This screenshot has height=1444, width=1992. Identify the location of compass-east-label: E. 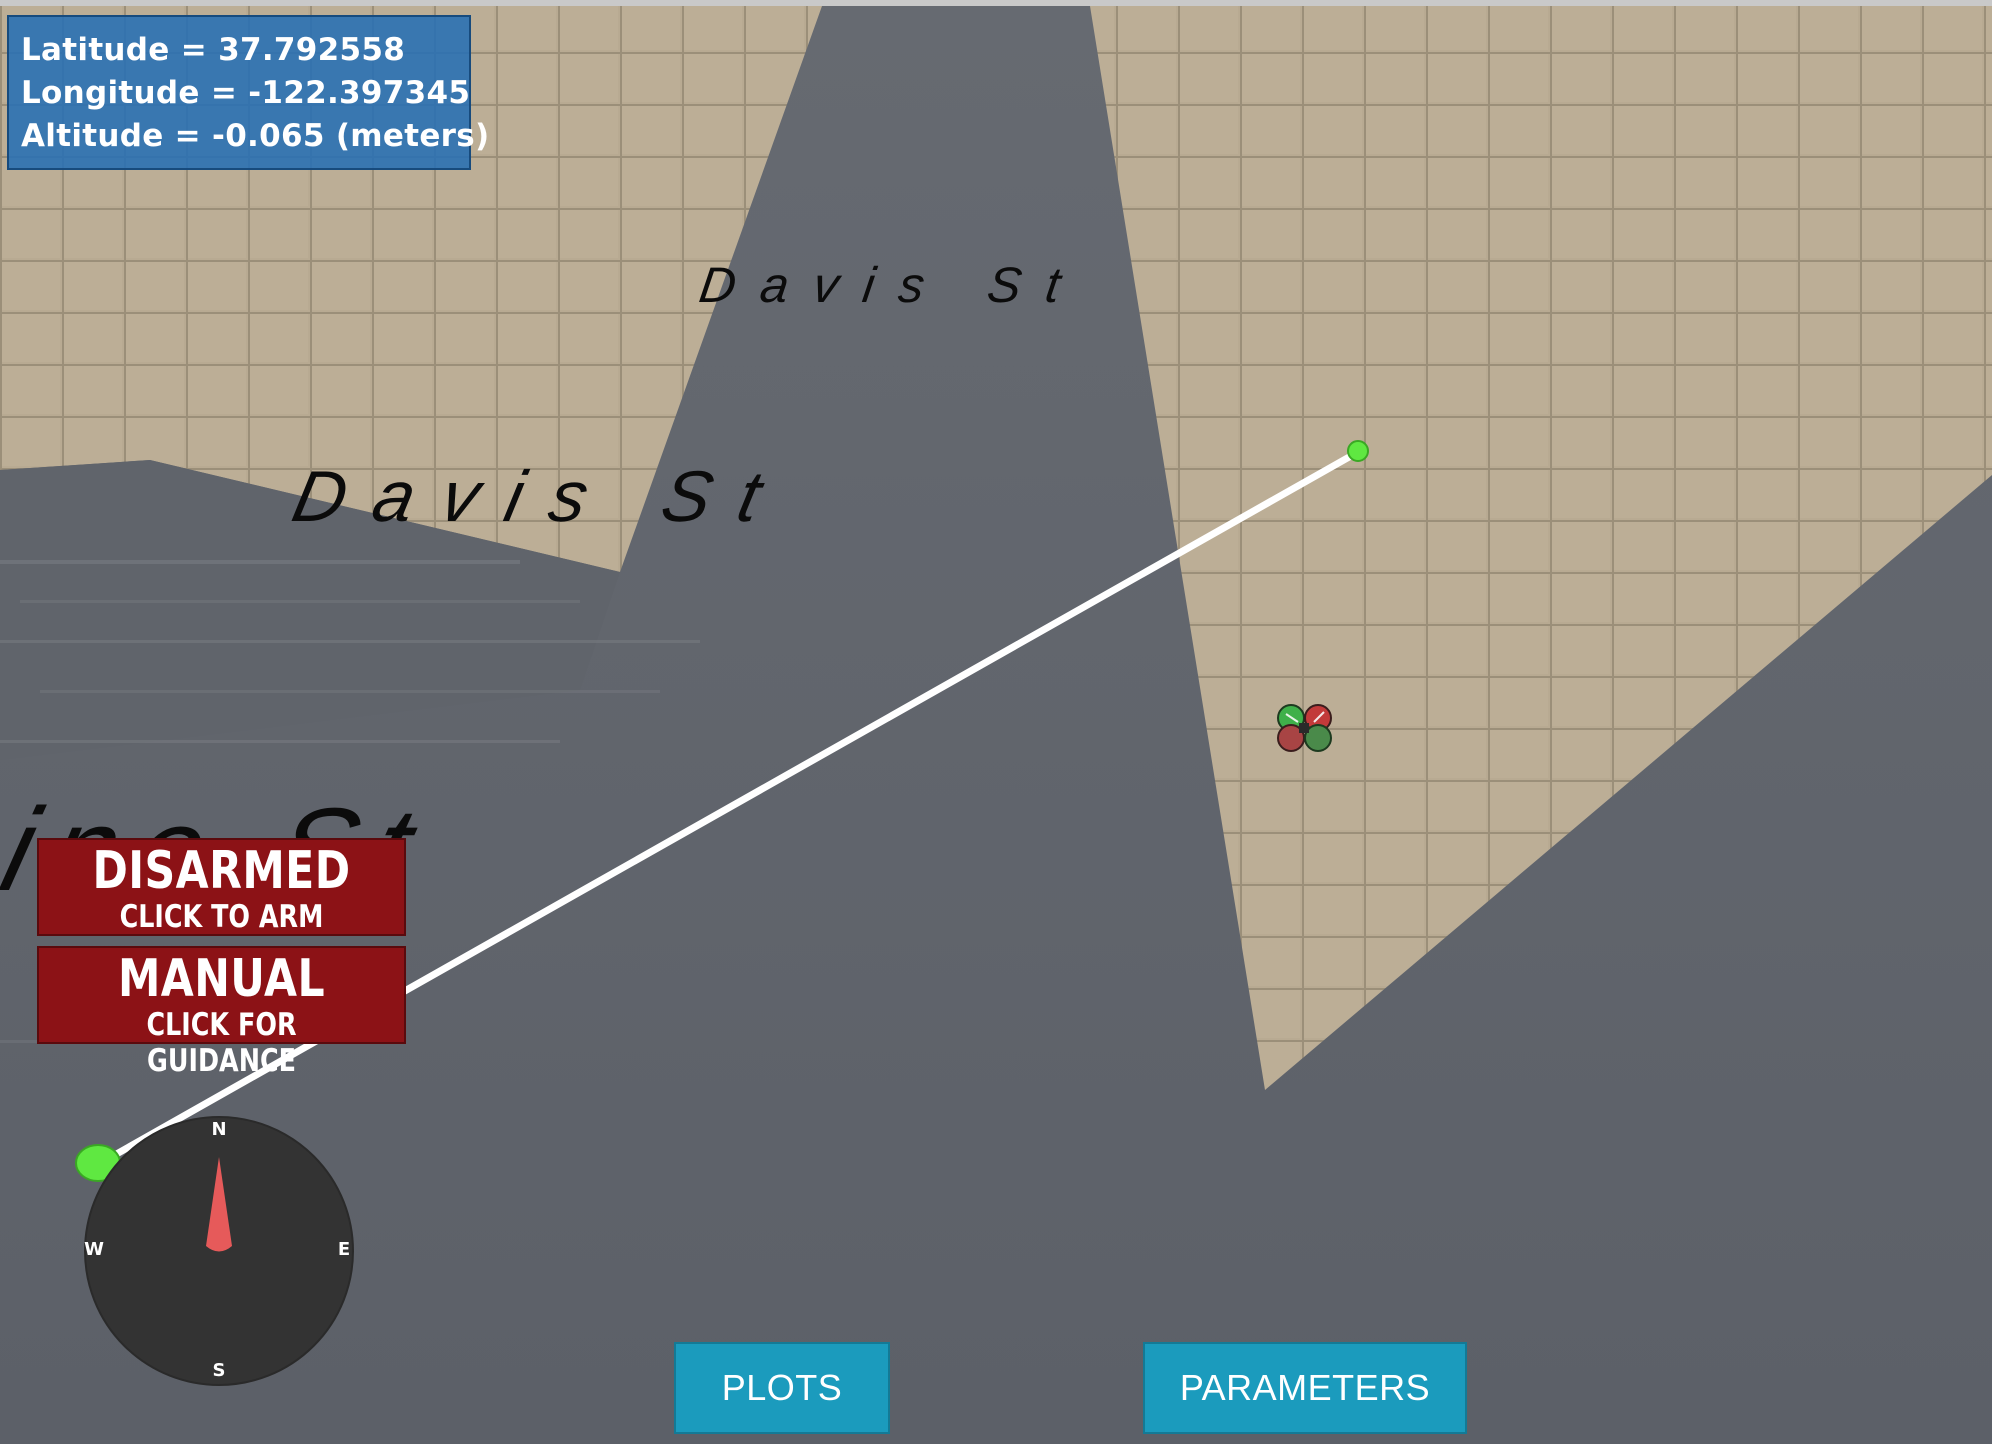
(344, 1249).